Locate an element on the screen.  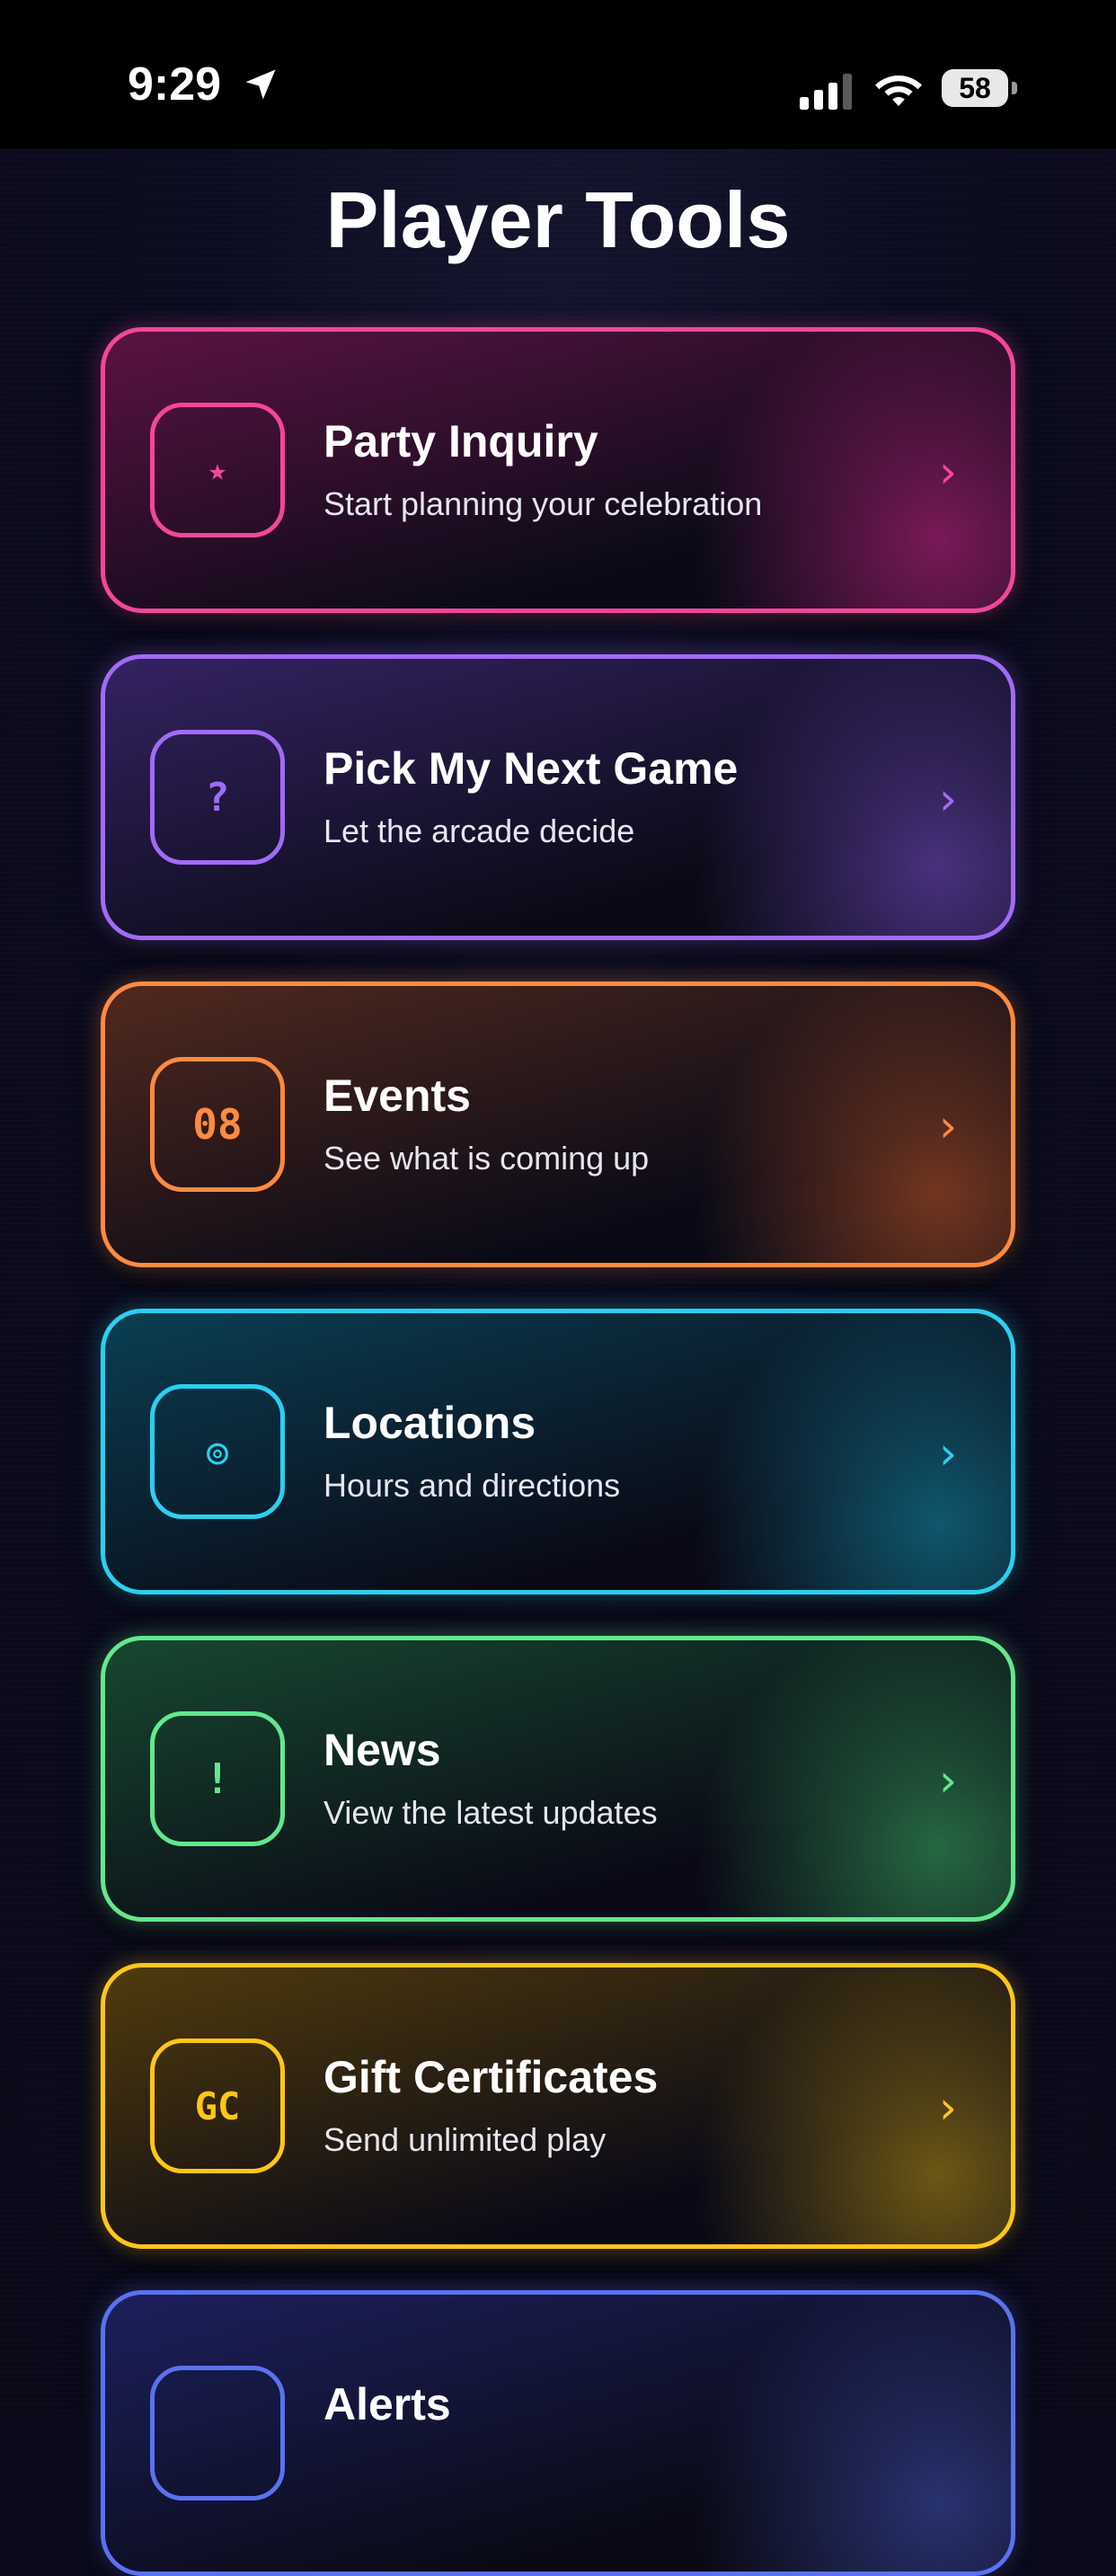
card-title: Events is located at coordinates (397, 1095).